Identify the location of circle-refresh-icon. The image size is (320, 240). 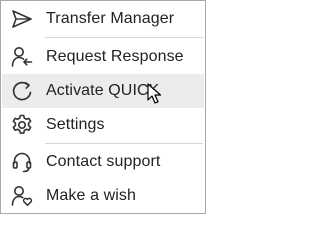
(22, 91).